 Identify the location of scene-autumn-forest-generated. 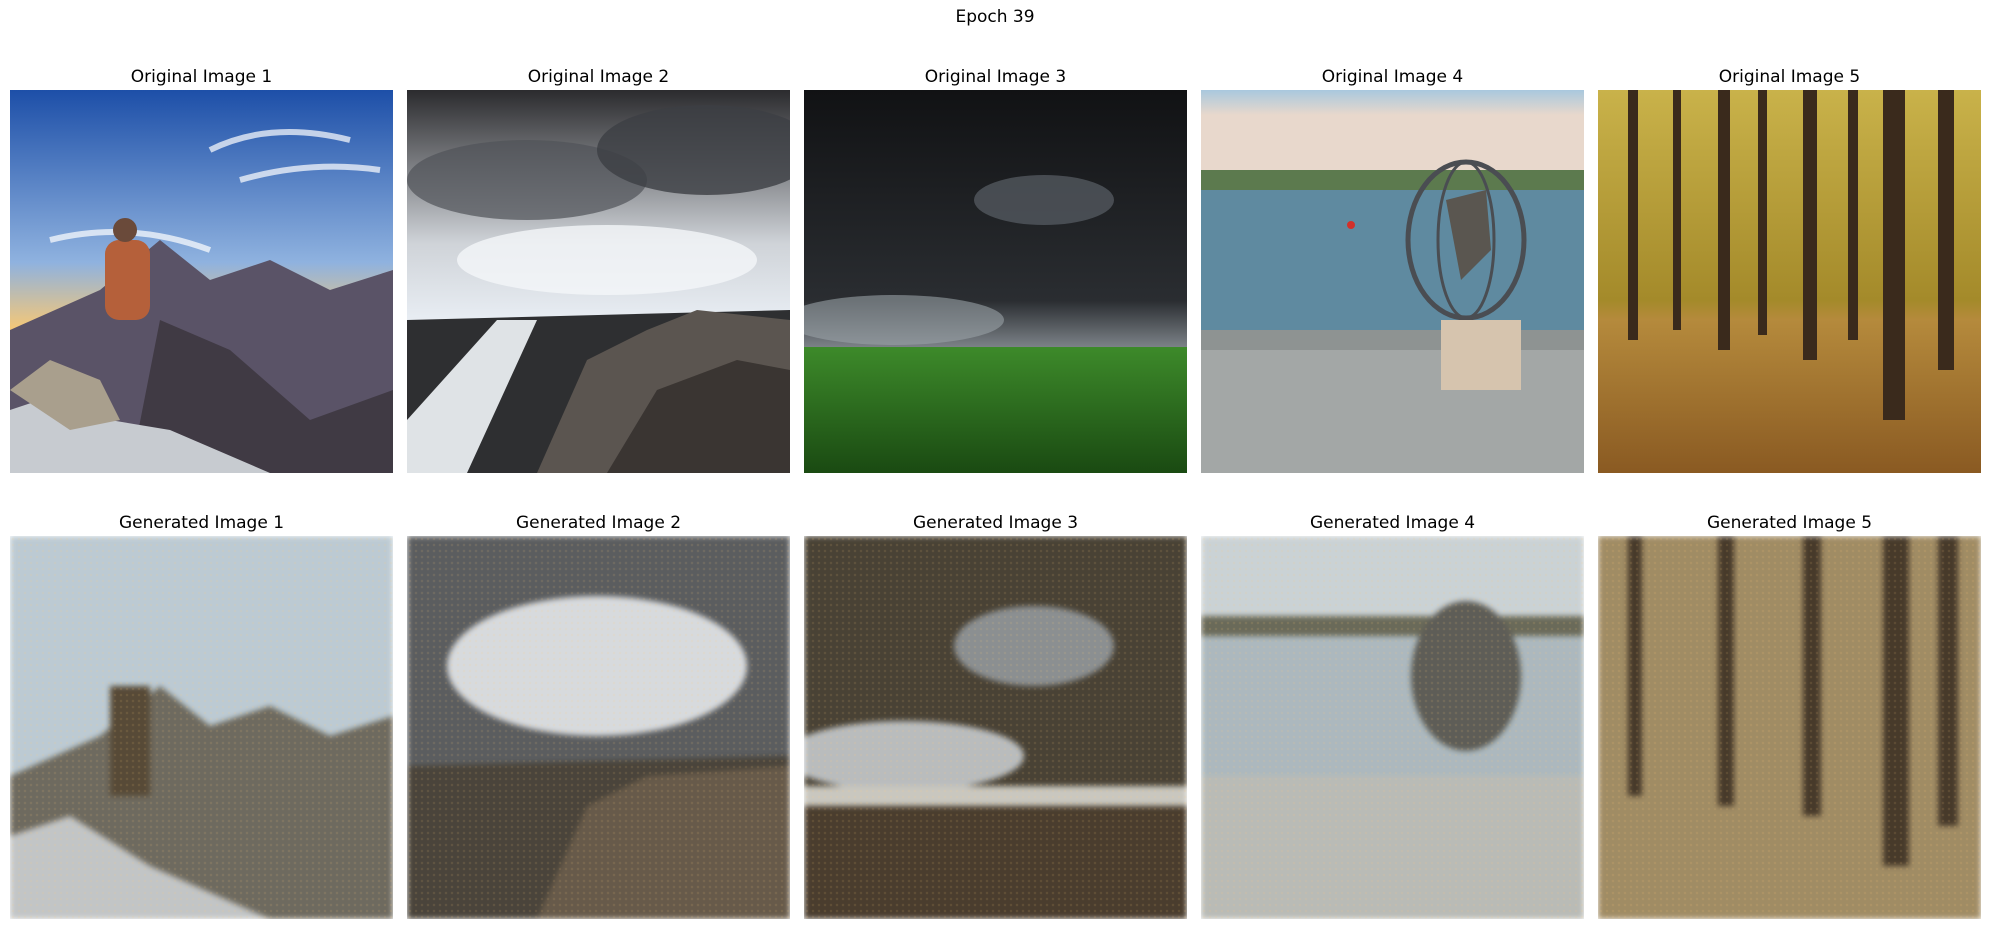
(1789, 727).